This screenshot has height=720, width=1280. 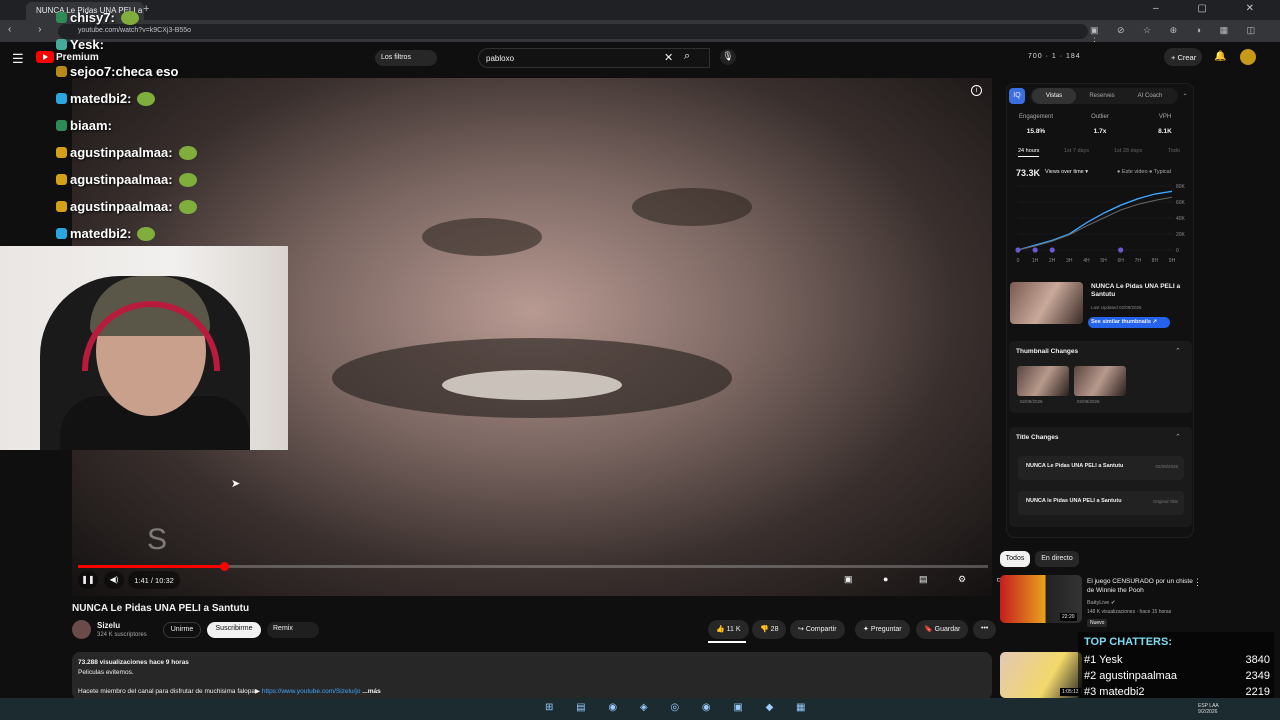 What do you see at coordinates (224, 566) in the screenshot?
I see `progress-scrubber` at bounding box center [224, 566].